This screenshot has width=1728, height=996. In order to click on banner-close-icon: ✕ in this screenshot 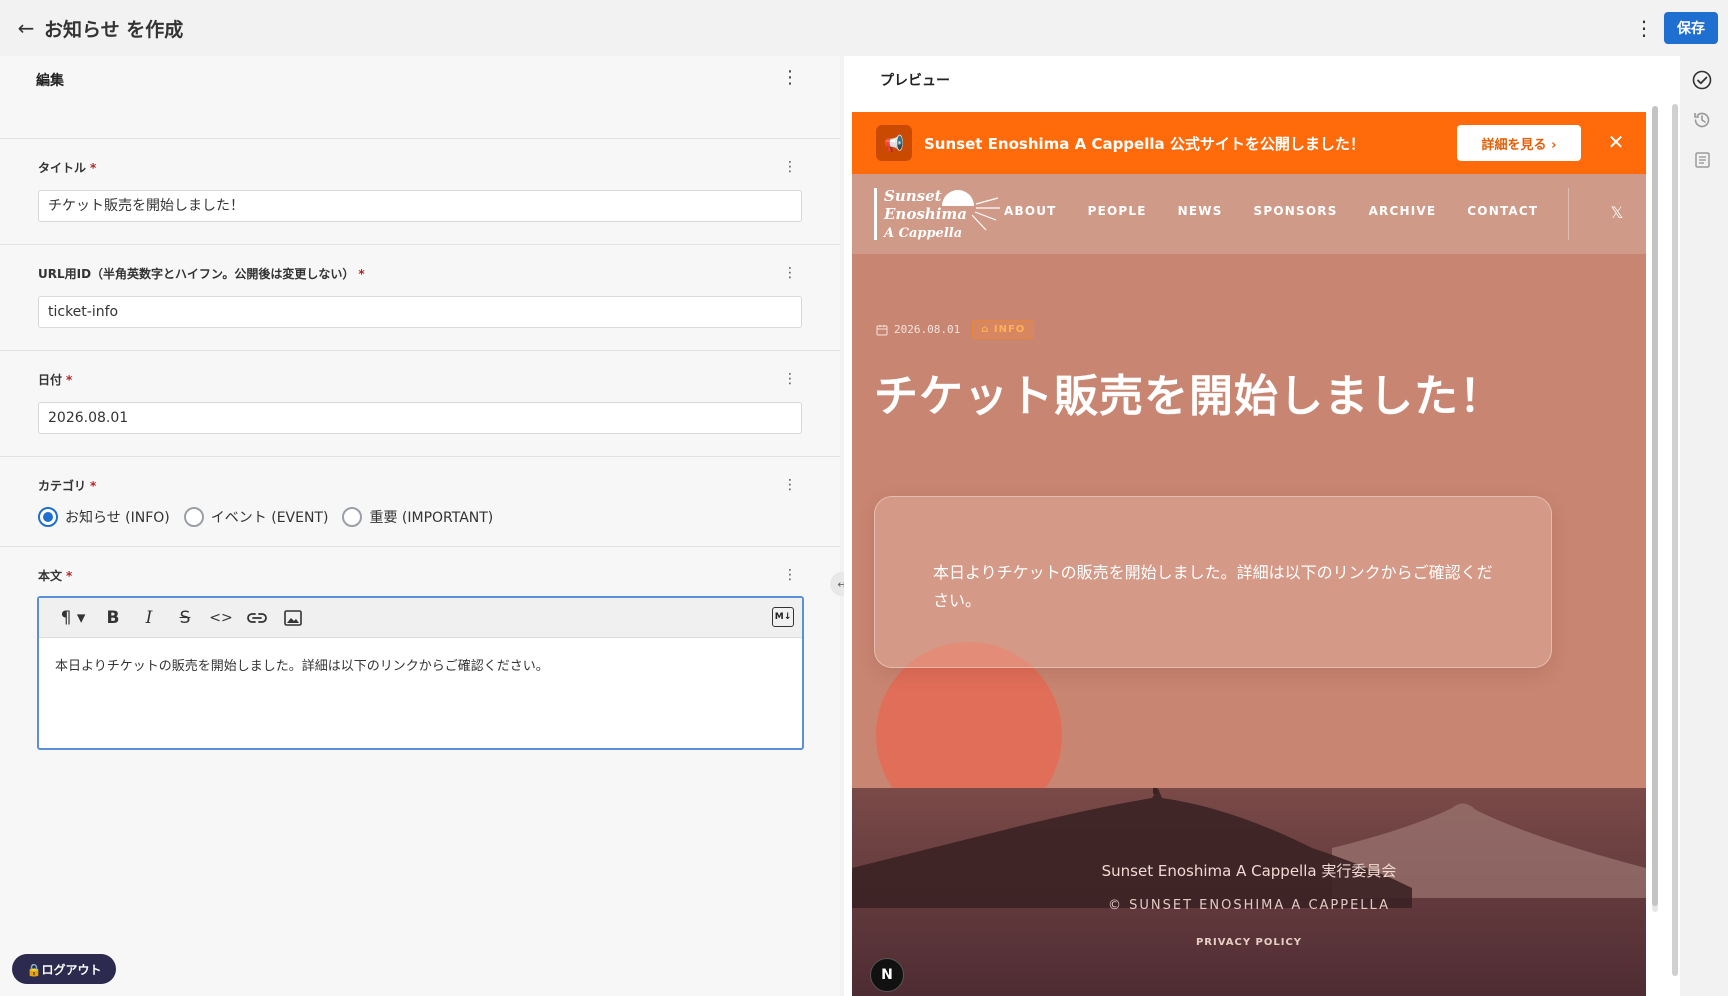, I will do `click(1616, 142)`.